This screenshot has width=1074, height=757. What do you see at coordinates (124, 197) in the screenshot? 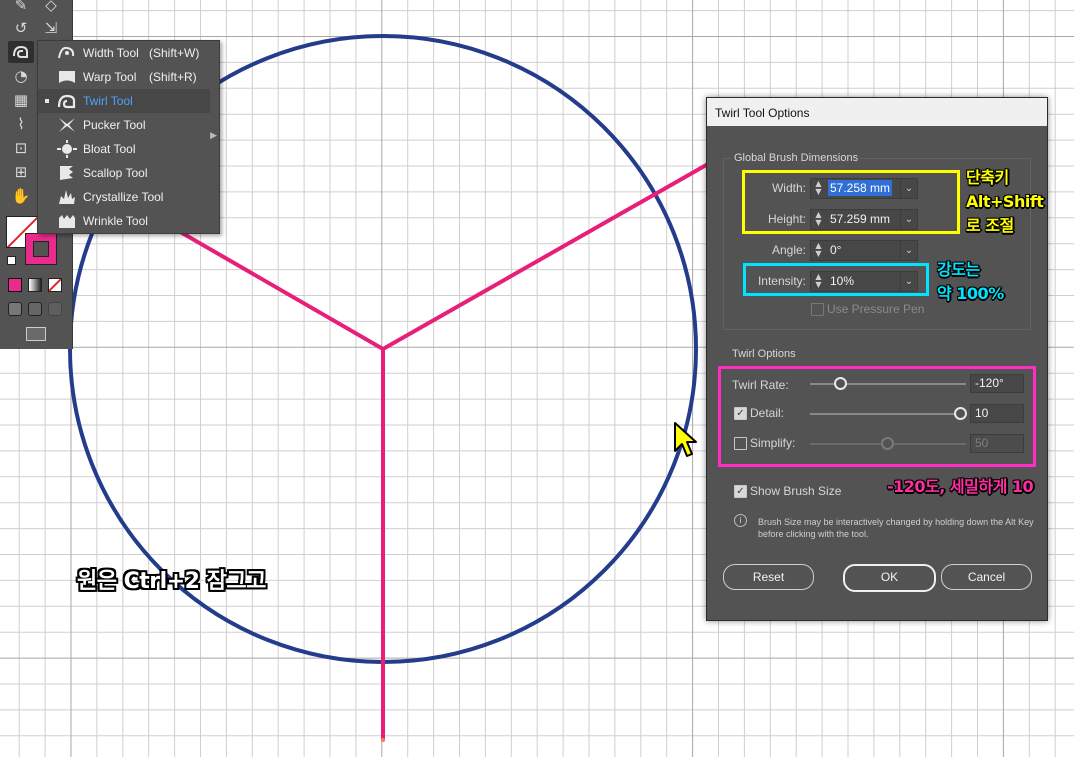
I see `menu-item-crystallize-tool: Crystallize Tool` at bounding box center [124, 197].